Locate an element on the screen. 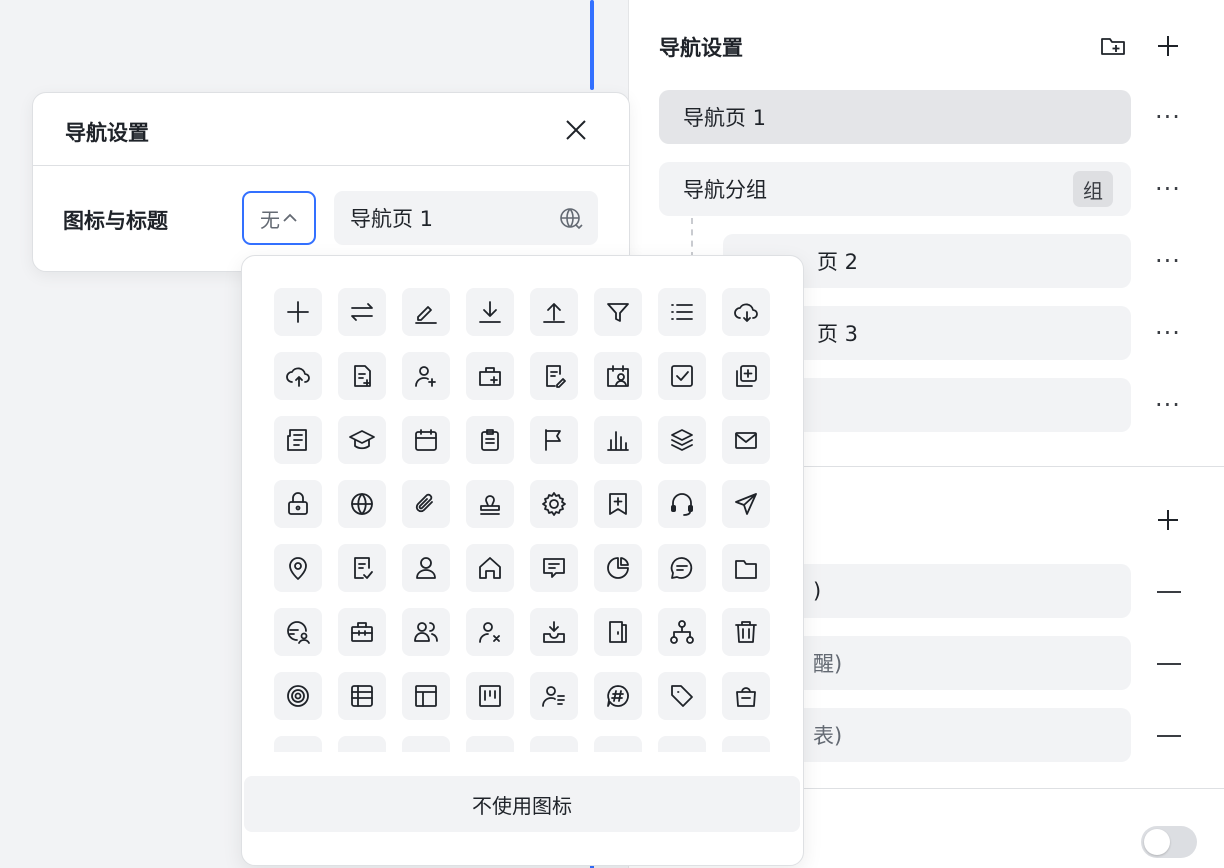 The height and width of the screenshot is (868, 1224). inbox-download-icon is located at coordinates (554, 632).